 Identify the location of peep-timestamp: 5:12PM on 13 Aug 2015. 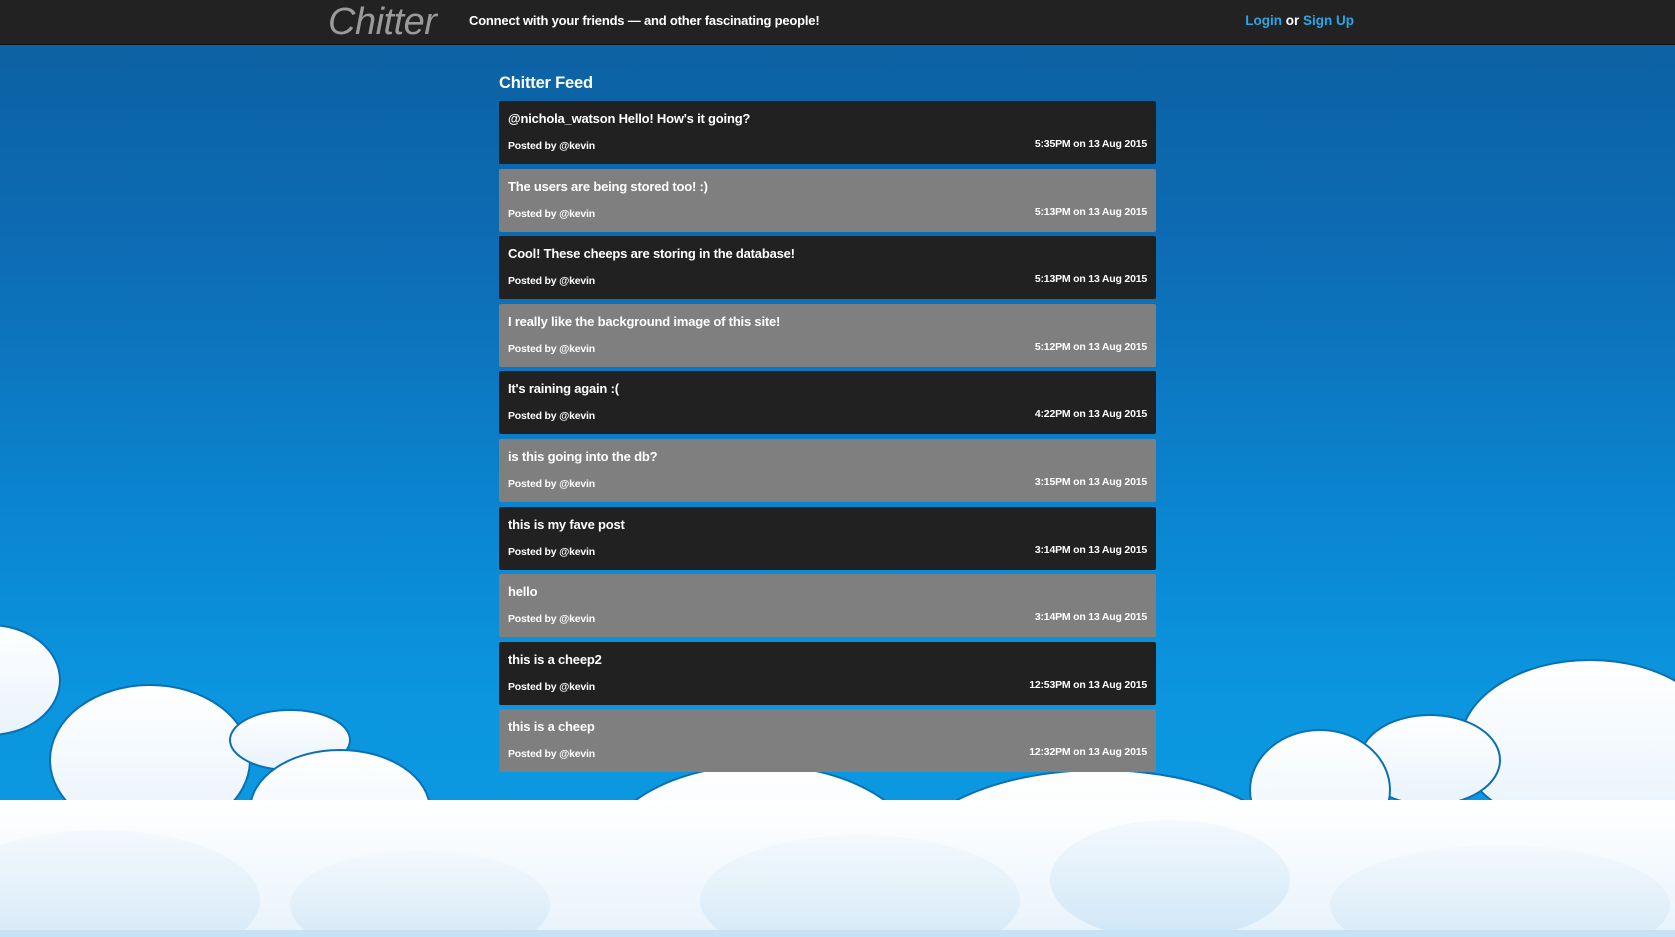
(1090, 346).